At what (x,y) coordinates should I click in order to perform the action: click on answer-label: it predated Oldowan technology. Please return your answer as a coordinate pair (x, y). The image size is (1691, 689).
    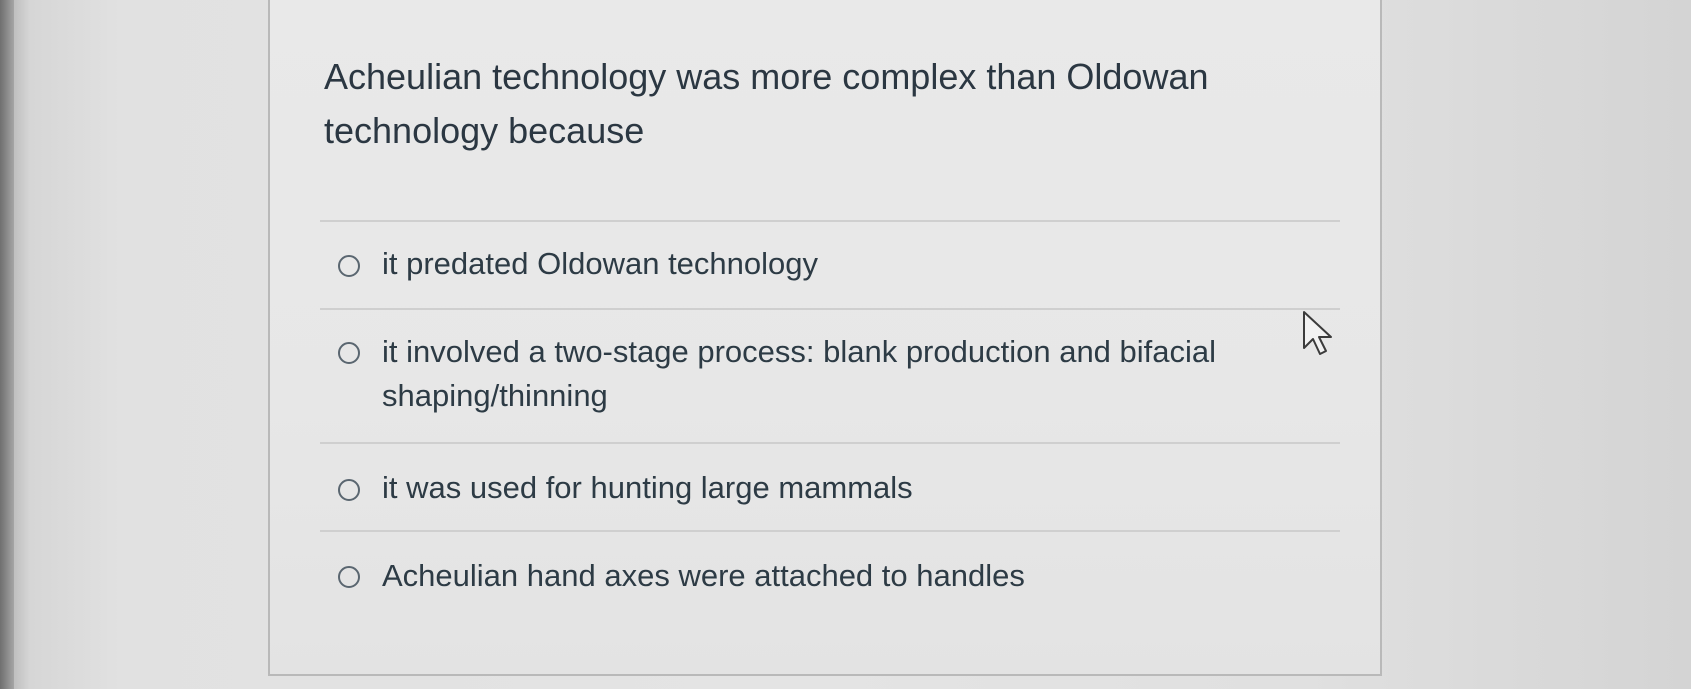
    Looking at the image, I should click on (847, 264).